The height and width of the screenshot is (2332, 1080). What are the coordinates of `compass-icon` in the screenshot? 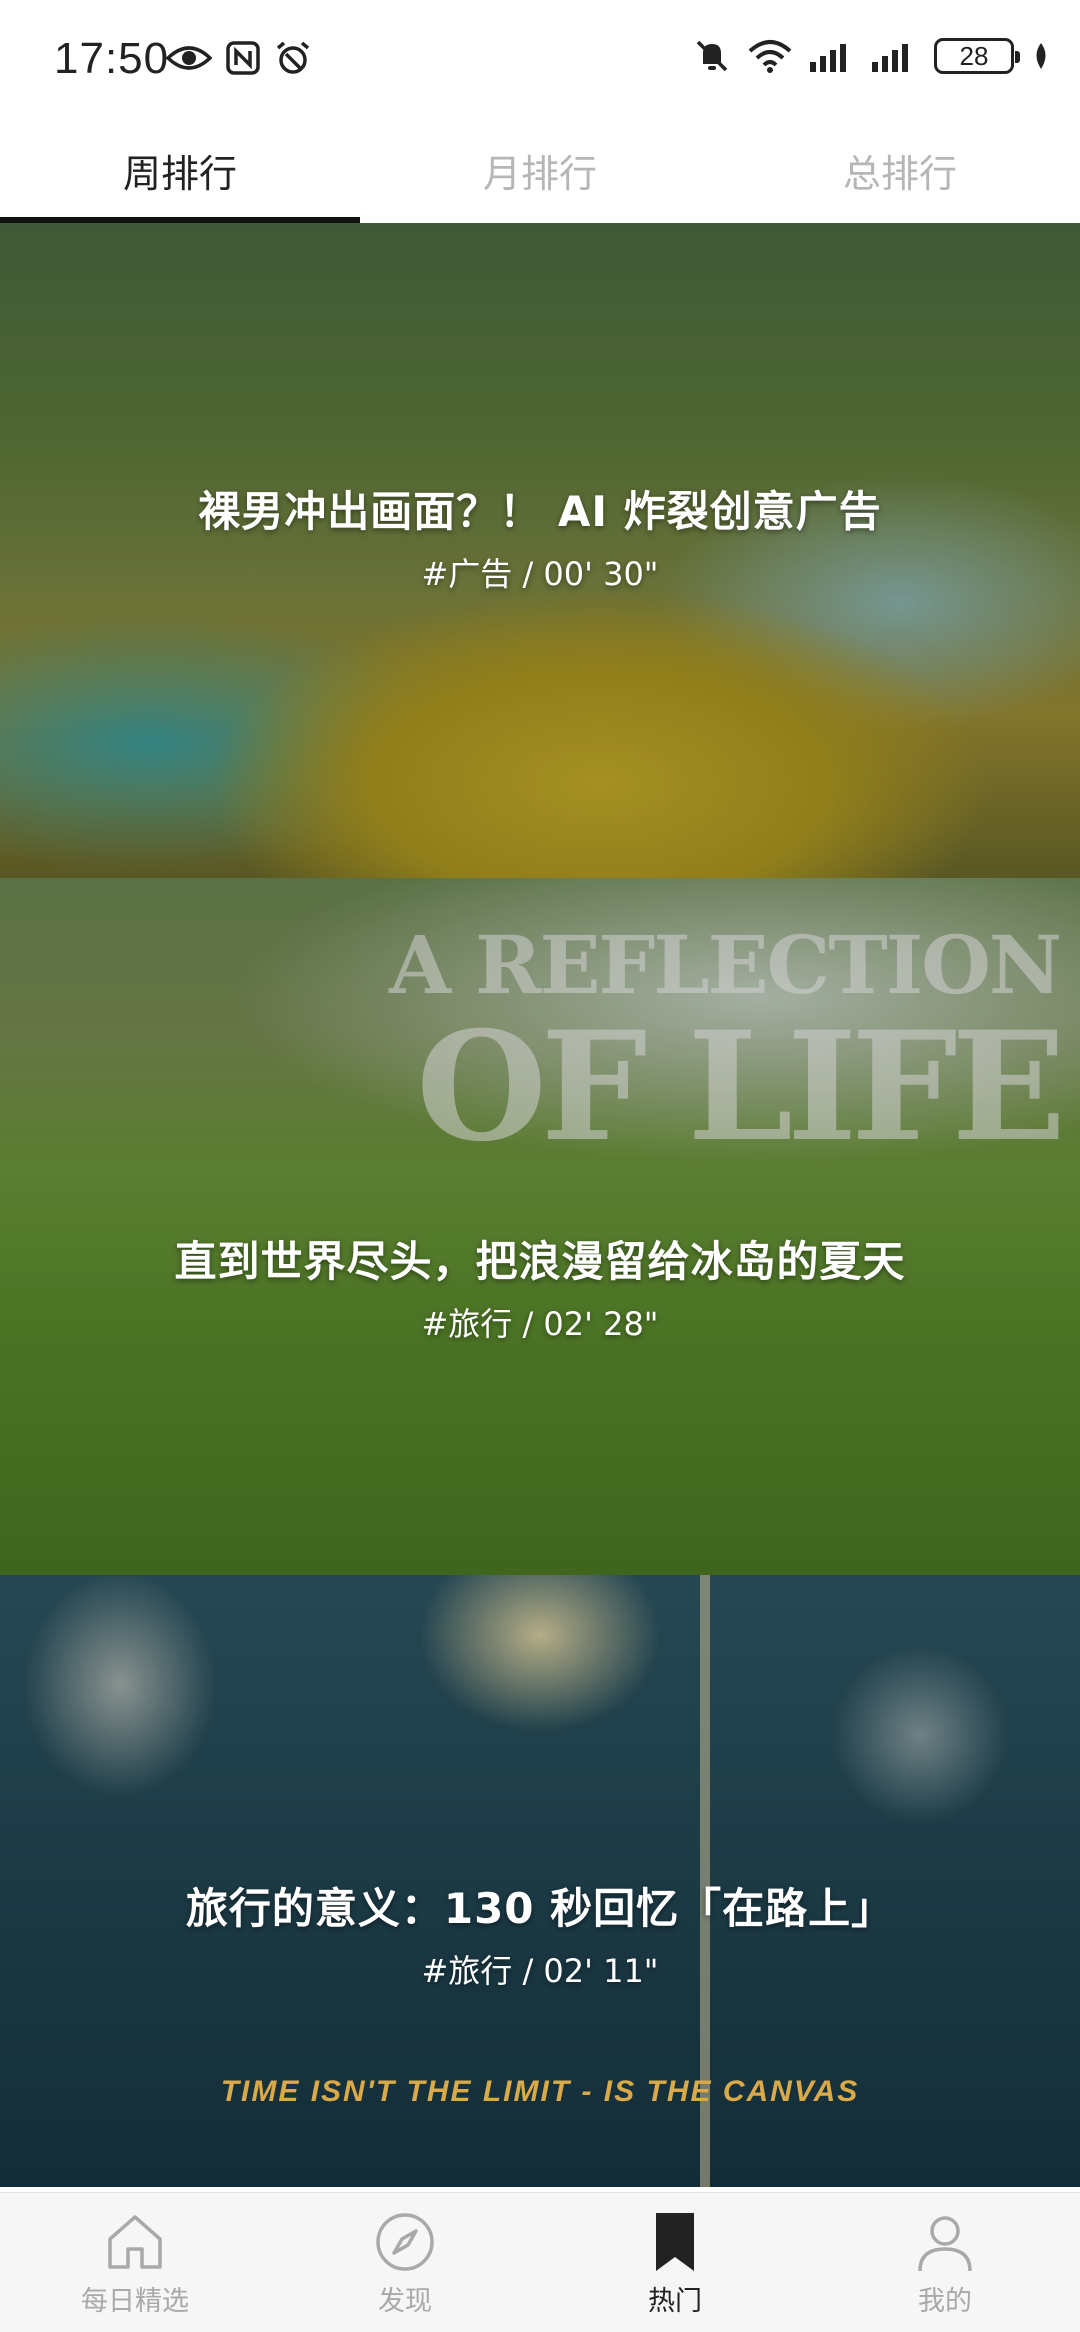 It's located at (405, 2242).